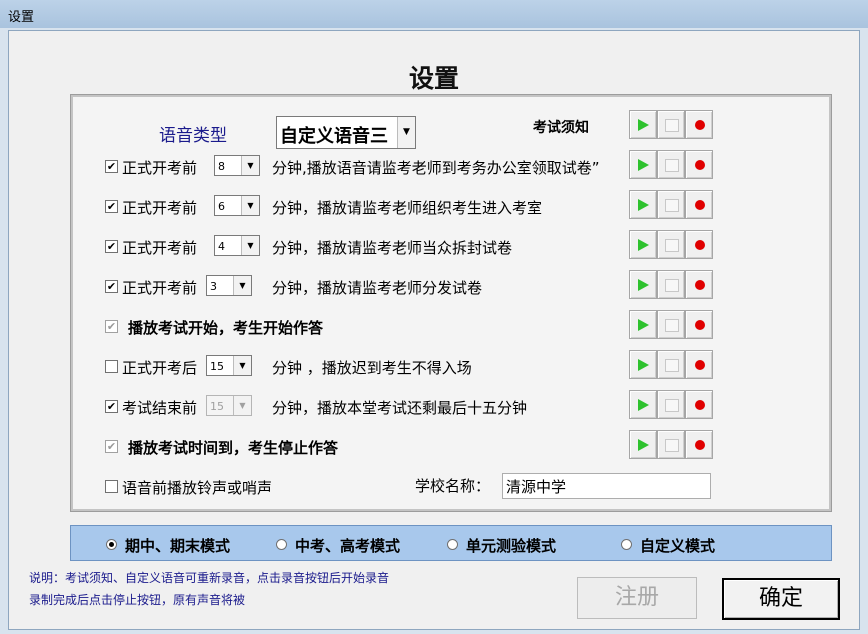 This screenshot has width=868, height=634. Describe the element at coordinates (229, 285) in the screenshot. I see `minutes-select: 3 ▼` at that location.